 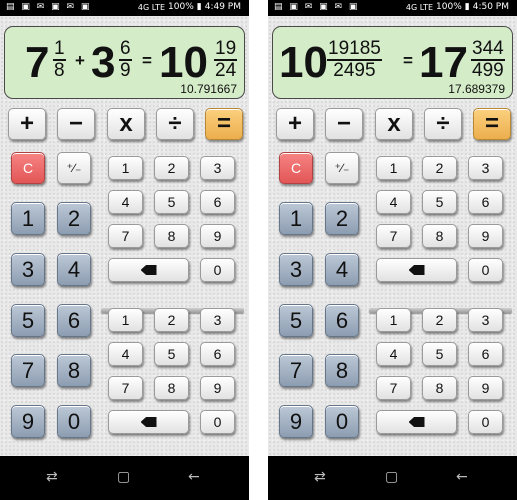 I want to click on navigation-bar: ⇄ ▢ ←, so click(x=124, y=478).